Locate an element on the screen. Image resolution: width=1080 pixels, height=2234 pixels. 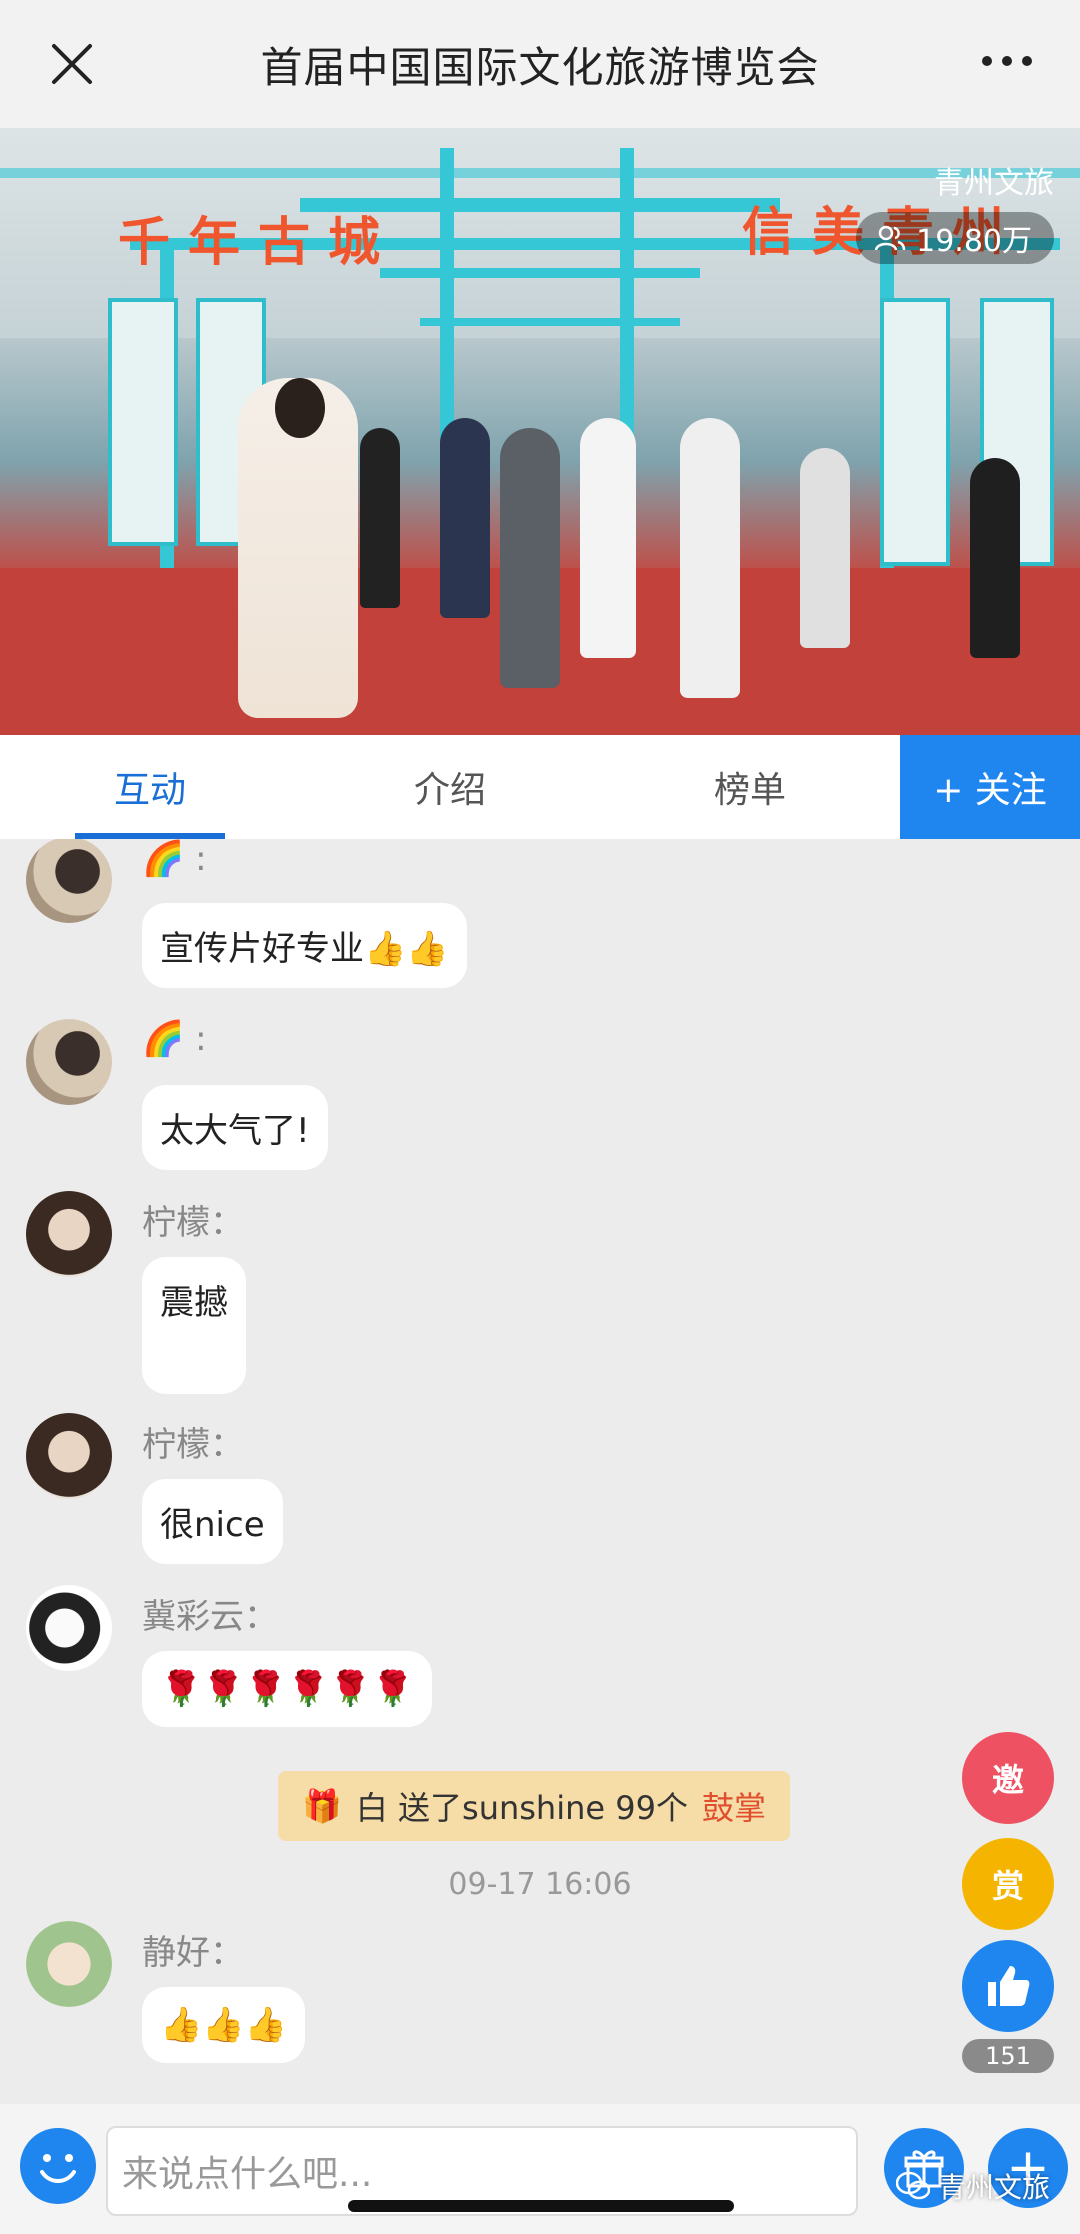
like-button is located at coordinates (1008, 1986).